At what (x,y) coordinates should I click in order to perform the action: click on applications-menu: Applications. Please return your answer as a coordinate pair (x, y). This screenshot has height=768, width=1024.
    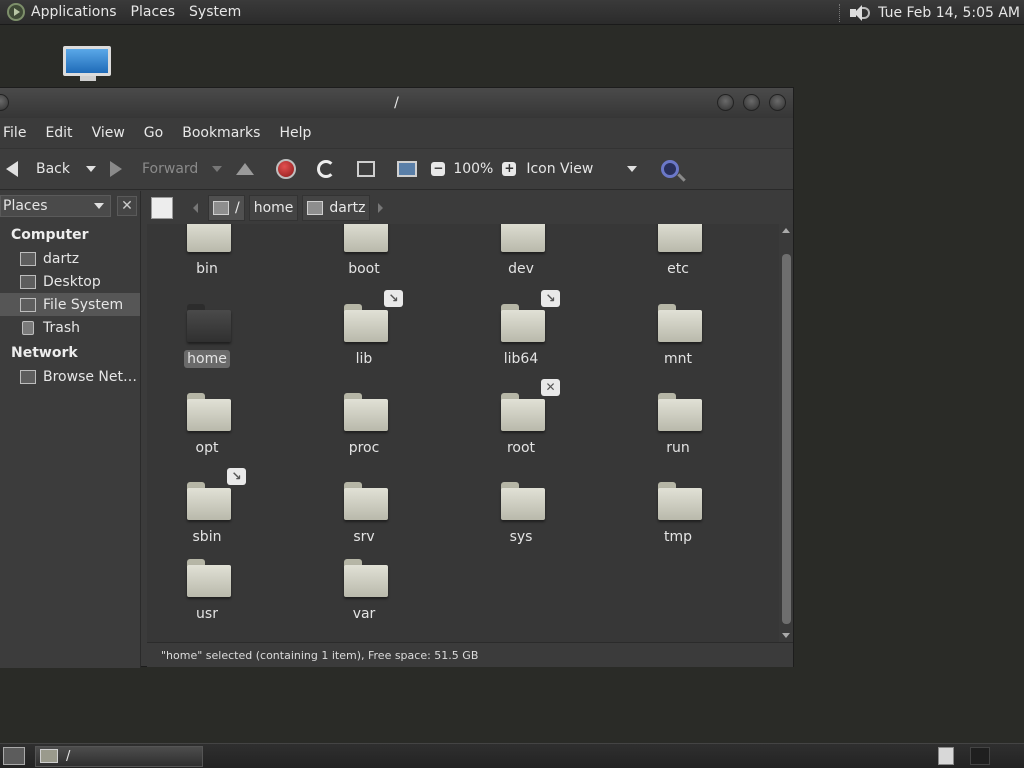
    Looking at the image, I should click on (74, 12).